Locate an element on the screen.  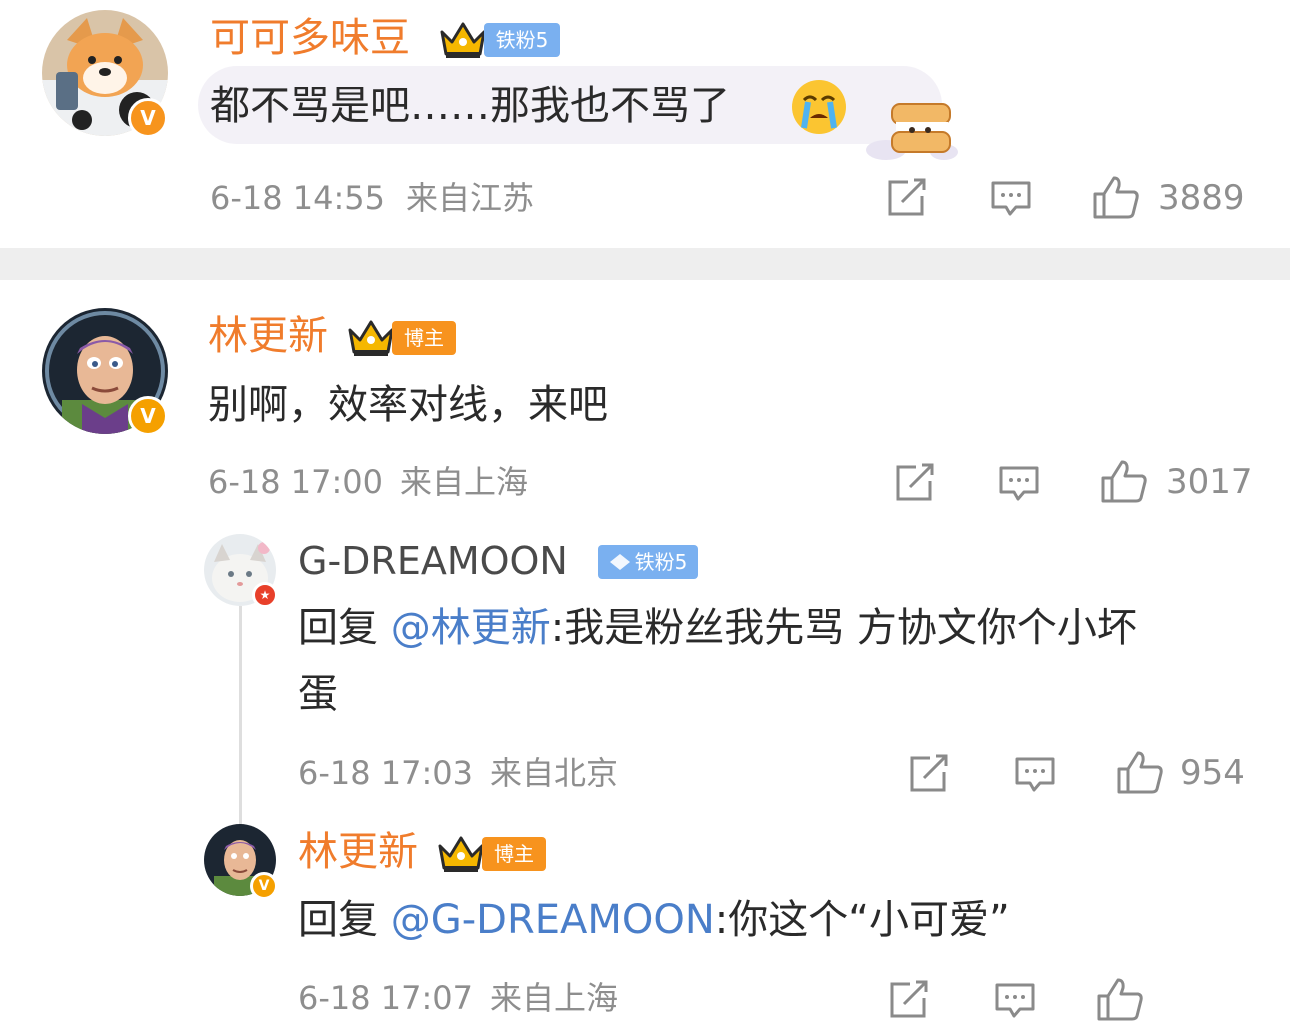
mention-link: @林更新 is located at coordinates (471, 628).